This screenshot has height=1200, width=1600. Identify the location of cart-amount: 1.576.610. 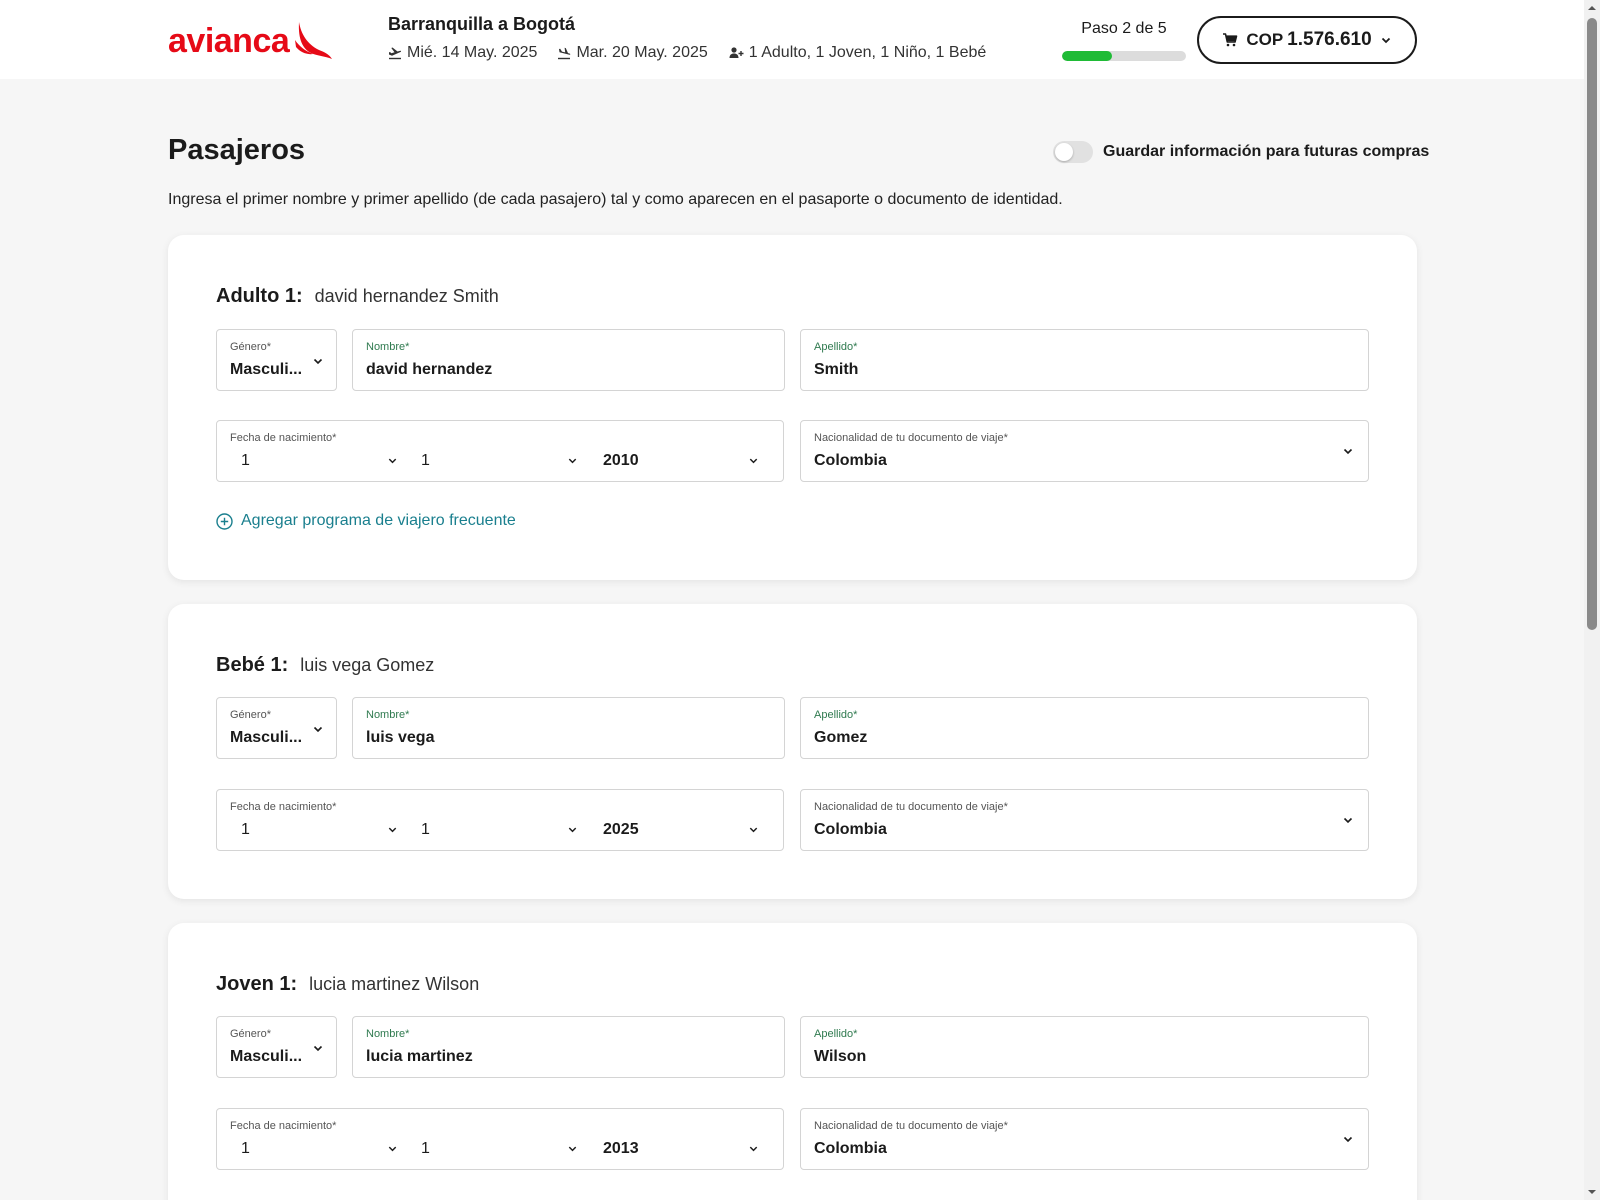
(1329, 39).